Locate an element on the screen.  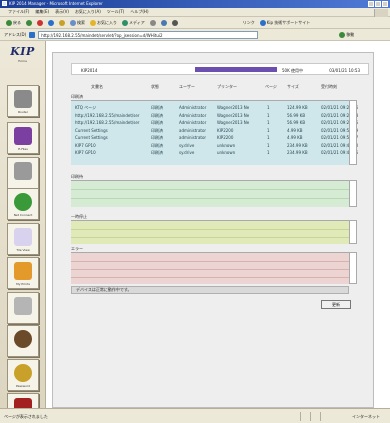
pen-icon is located at coordinates (23, 136).